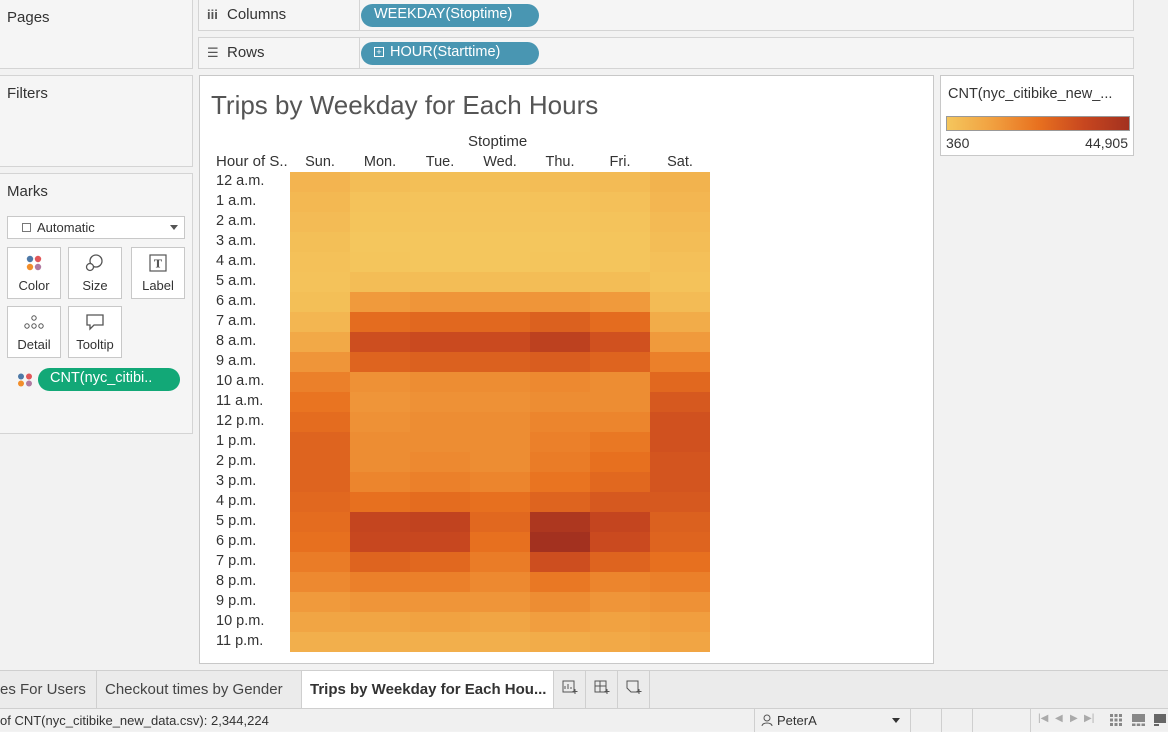 The height and width of the screenshot is (732, 1168). I want to click on new-worksheet-icon, so click(570, 690).